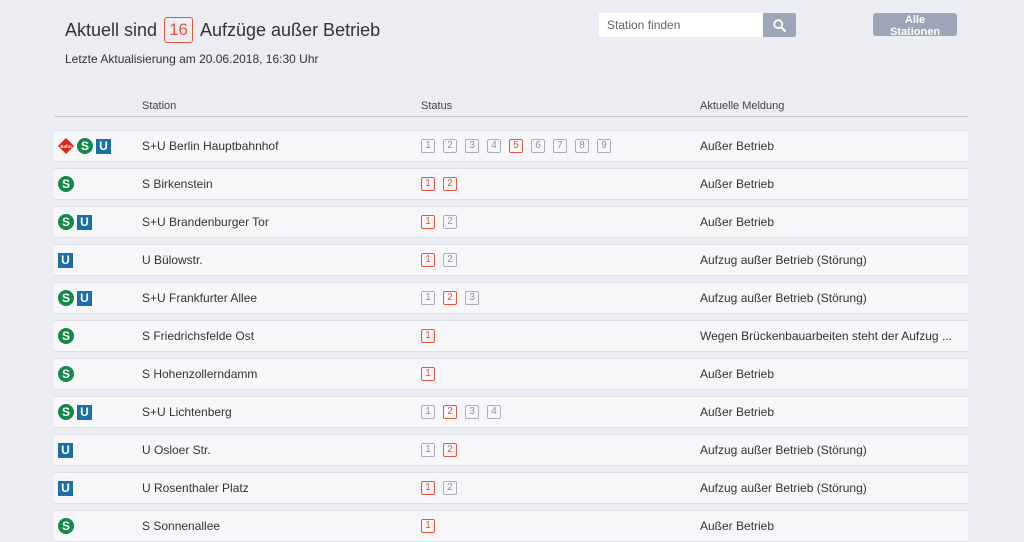 Image resolution: width=1024 pixels, height=542 pixels. I want to click on elevator-working: 6, so click(538, 146).